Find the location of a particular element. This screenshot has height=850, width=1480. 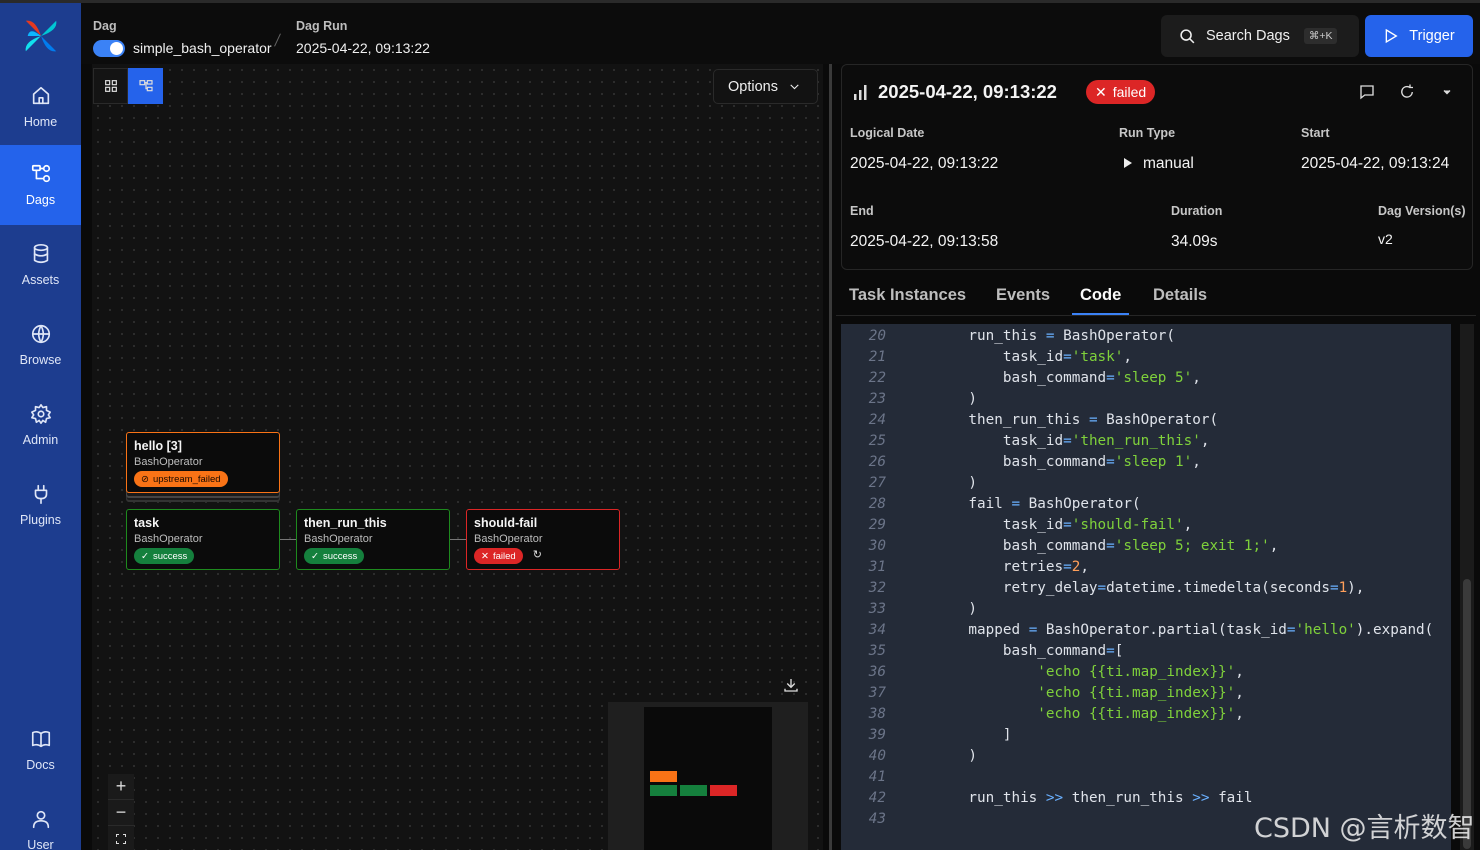

status-badge: ✕ failed is located at coordinates (498, 556).